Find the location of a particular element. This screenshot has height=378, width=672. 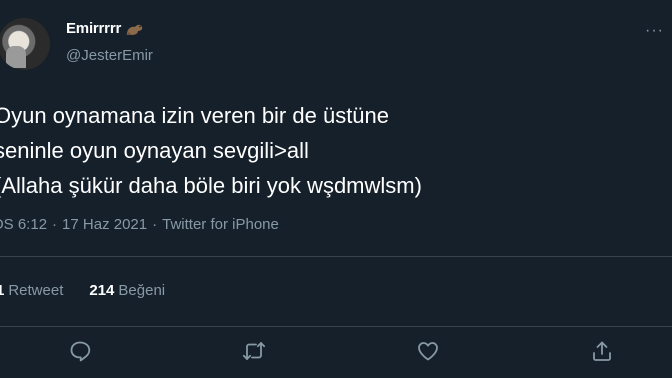

author-handle: @JesterEmir is located at coordinates (109, 55).